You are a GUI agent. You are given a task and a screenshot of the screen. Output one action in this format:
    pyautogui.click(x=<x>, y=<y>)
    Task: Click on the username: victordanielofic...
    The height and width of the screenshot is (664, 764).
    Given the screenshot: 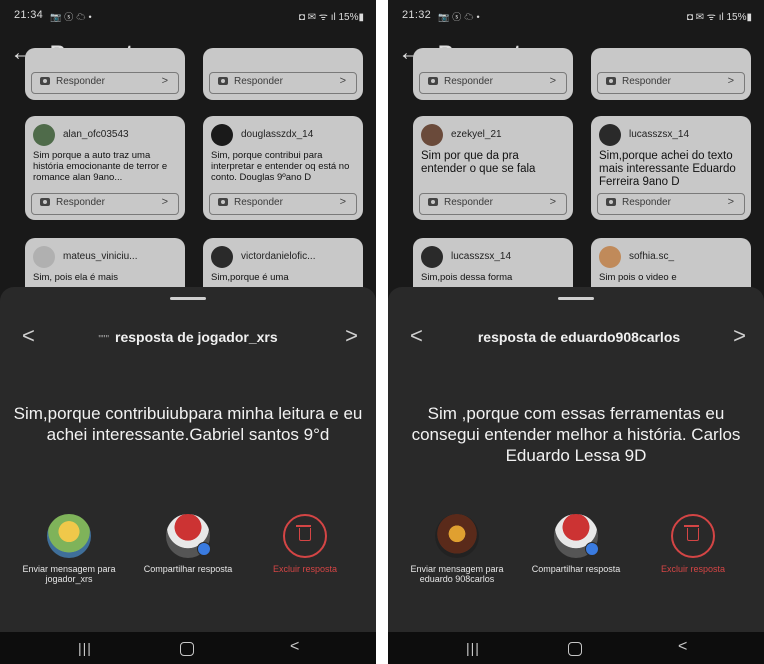 What is the action you would take?
    pyautogui.click(x=278, y=256)
    